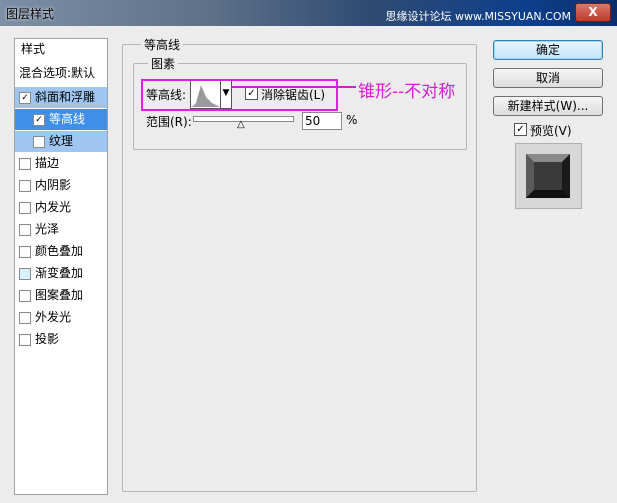 Image resolution: width=617 pixels, height=503 pixels. Describe the element at coordinates (548, 50) in the screenshot. I see `ok-button: 确定` at that location.